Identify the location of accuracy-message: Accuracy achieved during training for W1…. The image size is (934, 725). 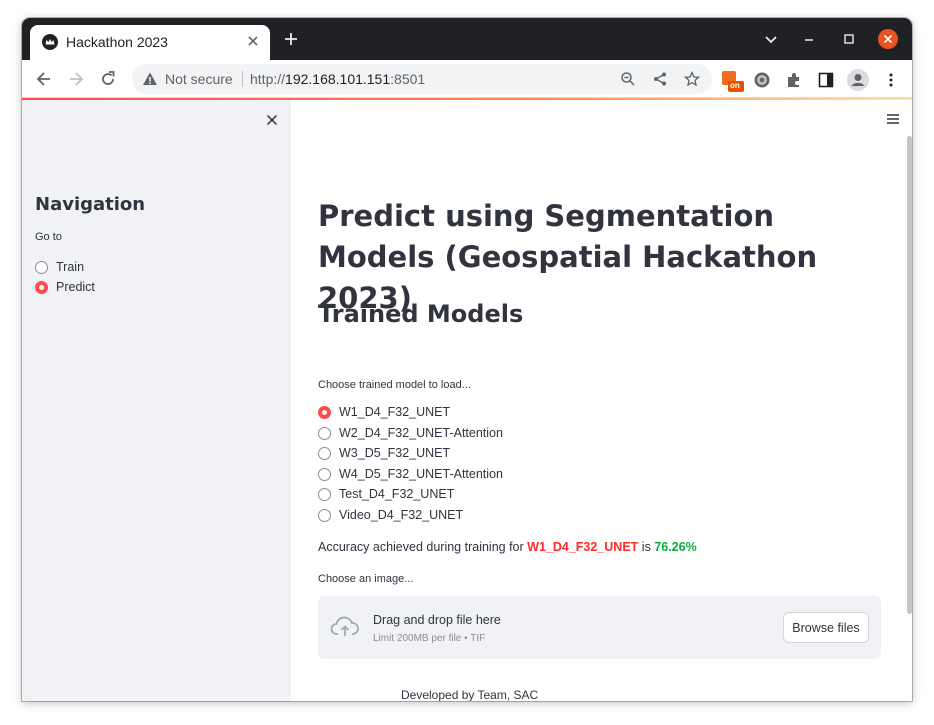
(507, 547).